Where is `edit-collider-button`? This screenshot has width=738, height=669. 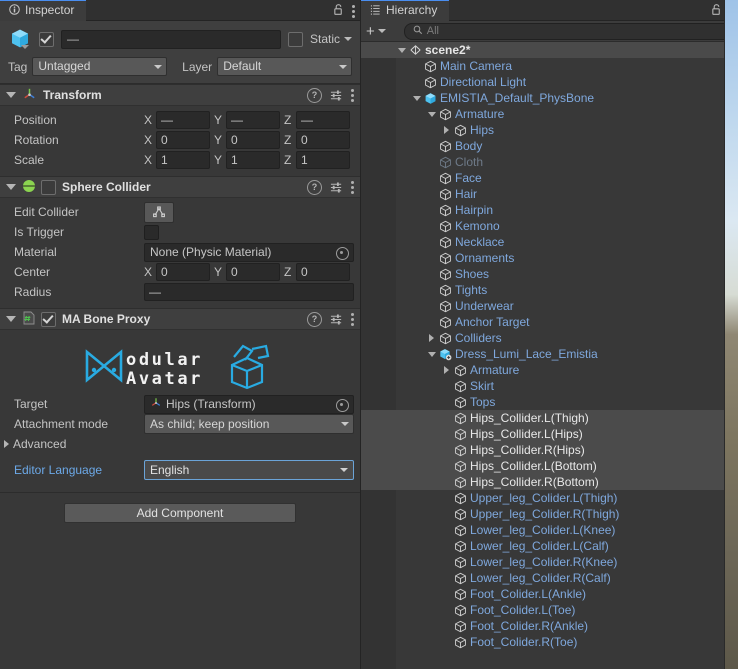
edit-collider-button is located at coordinates (159, 212).